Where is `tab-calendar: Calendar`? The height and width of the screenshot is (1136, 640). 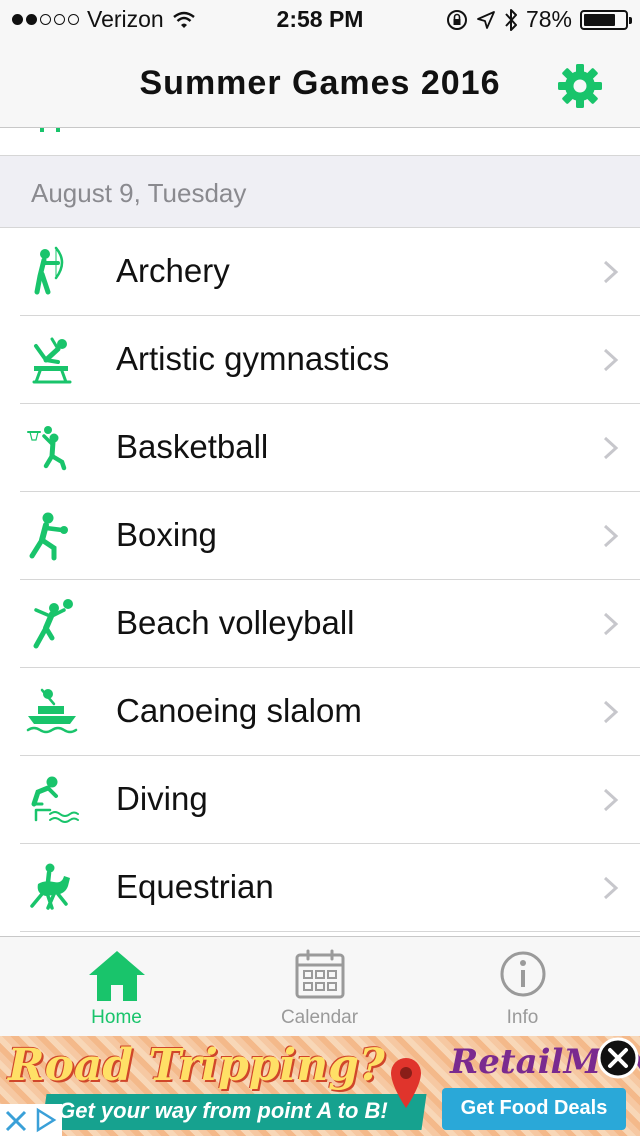 tab-calendar: Calendar is located at coordinates (319, 987).